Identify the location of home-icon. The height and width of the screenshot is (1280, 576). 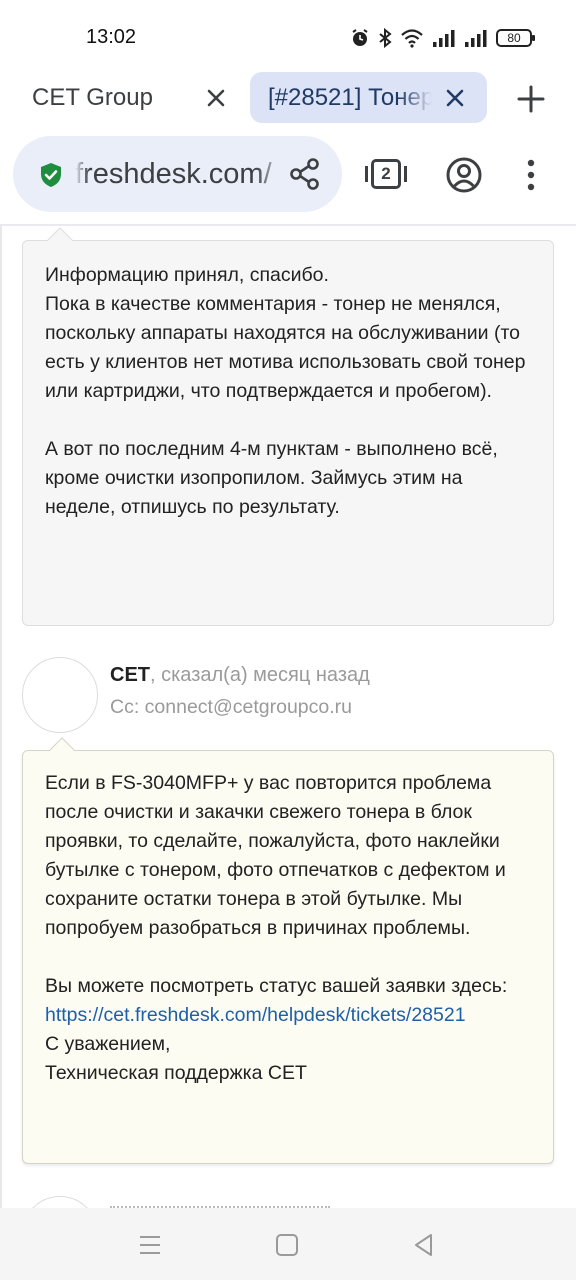
(287, 1245).